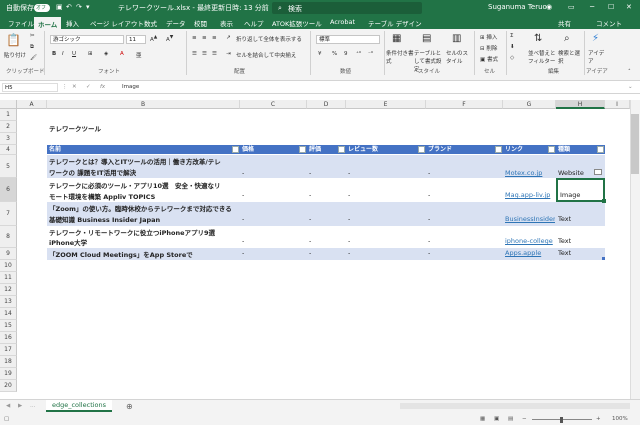  What do you see at coordinates (92, 172) in the screenshot?
I see `cell-name: ワークの 課題をIT活用で解決` at bounding box center [92, 172].